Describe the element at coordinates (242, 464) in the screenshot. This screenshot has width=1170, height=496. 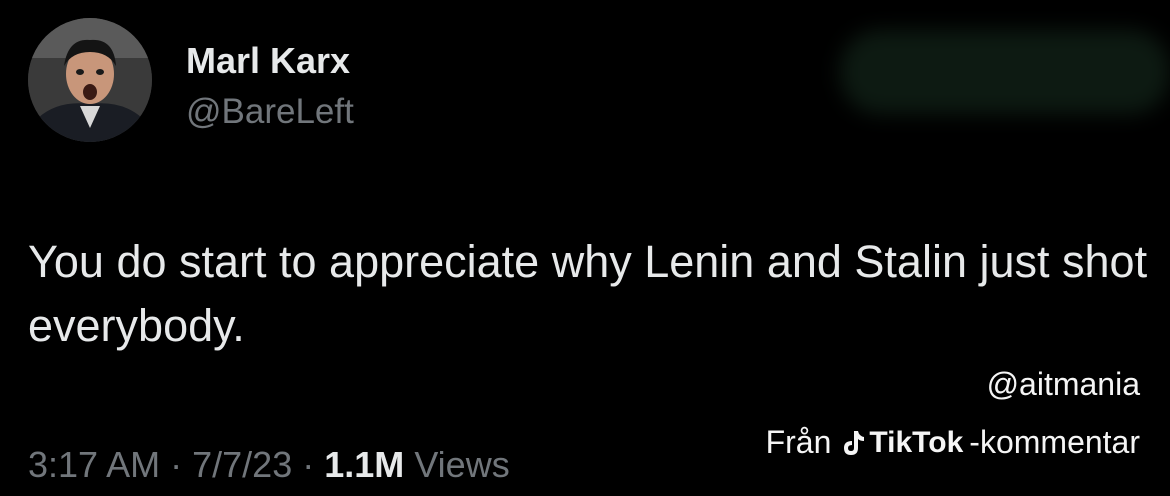
I see `tweet-date: 7/7/23` at that location.